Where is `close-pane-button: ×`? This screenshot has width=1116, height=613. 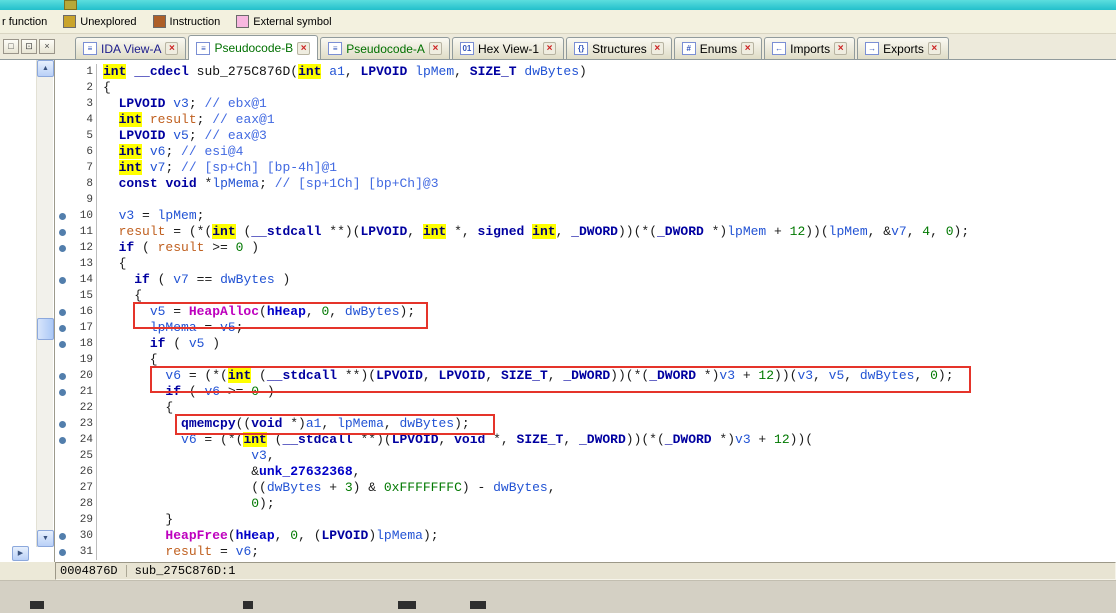 close-pane-button: × is located at coordinates (47, 46).